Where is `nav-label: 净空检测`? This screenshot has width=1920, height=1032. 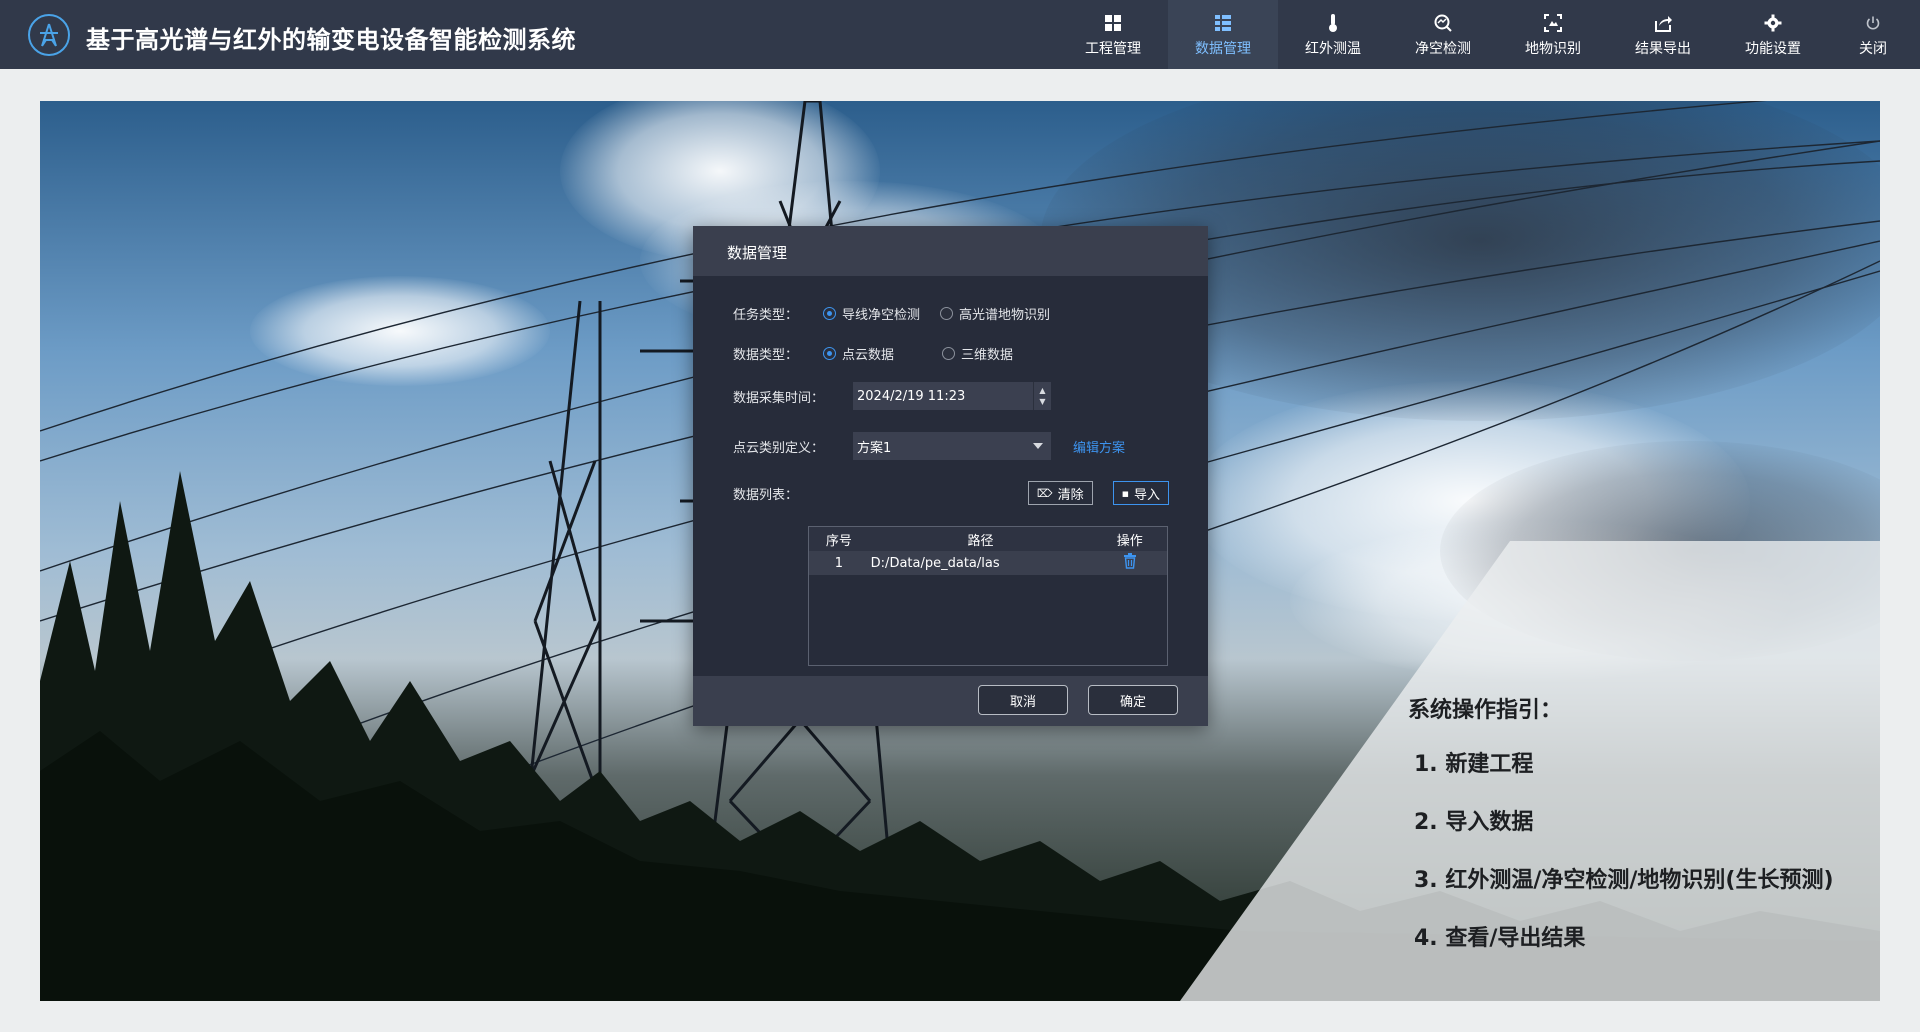 nav-label: 净空检测 is located at coordinates (1443, 48).